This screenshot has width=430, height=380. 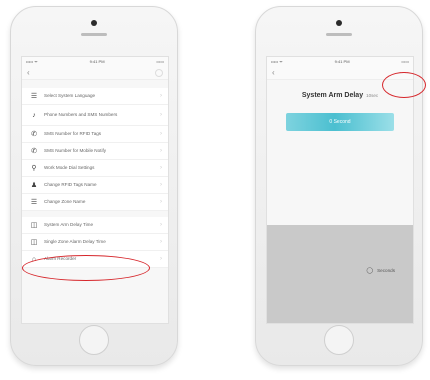 I want to click on menu-item-label: Single Zone Alarm Delay Time, so click(x=75, y=242).